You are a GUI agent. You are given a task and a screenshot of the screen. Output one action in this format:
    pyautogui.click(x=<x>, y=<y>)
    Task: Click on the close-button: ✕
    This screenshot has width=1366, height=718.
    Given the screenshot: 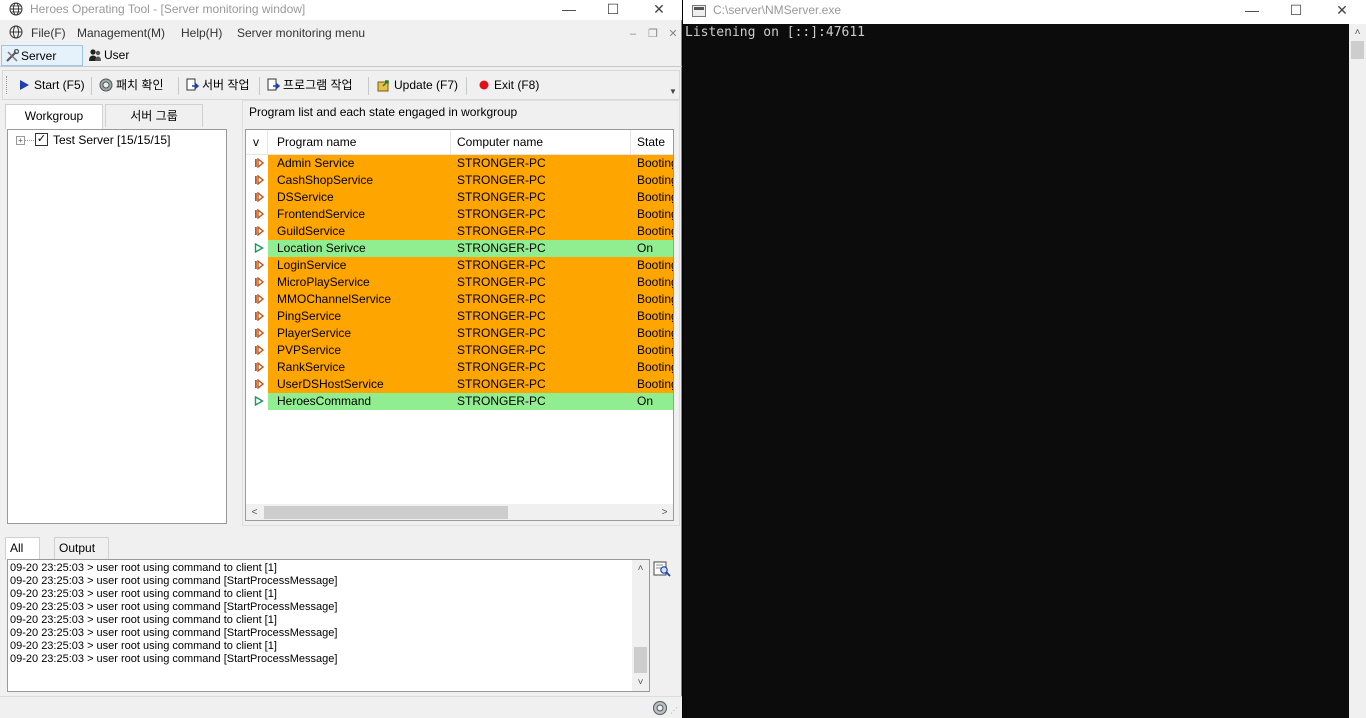 What is the action you would take?
    pyautogui.click(x=659, y=10)
    